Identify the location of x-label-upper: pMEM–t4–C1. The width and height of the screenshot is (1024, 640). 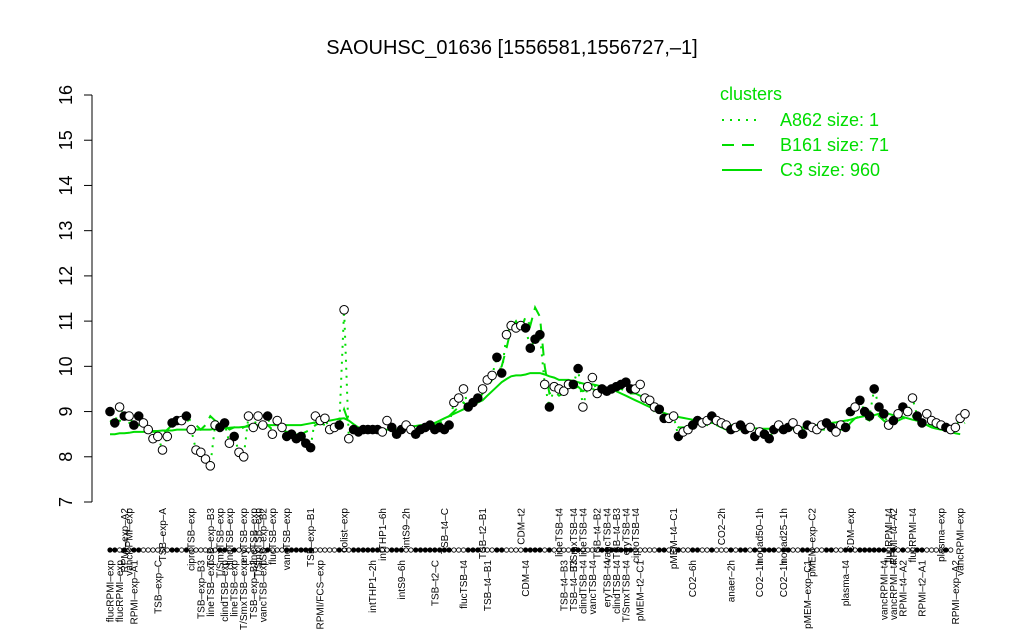
(674, 539).